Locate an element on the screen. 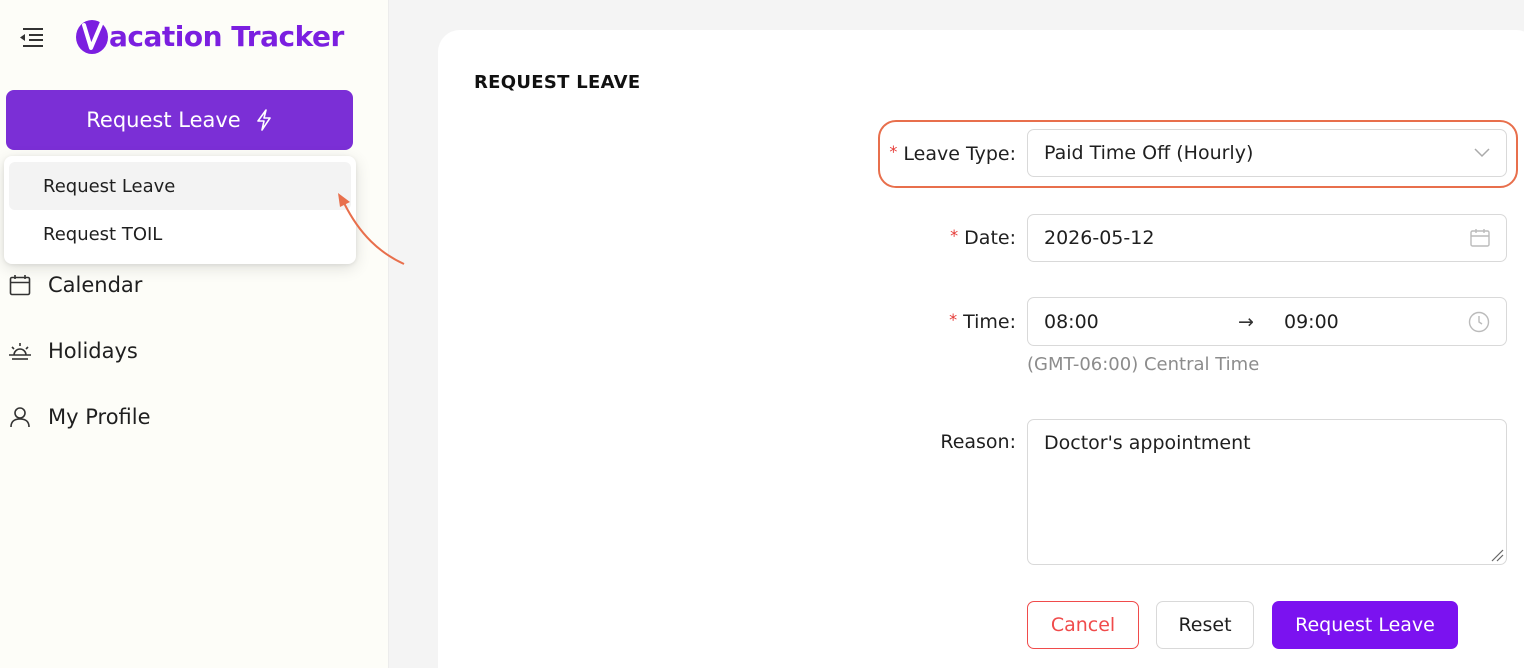  app-logo: acation Tracker is located at coordinates (209, 36).